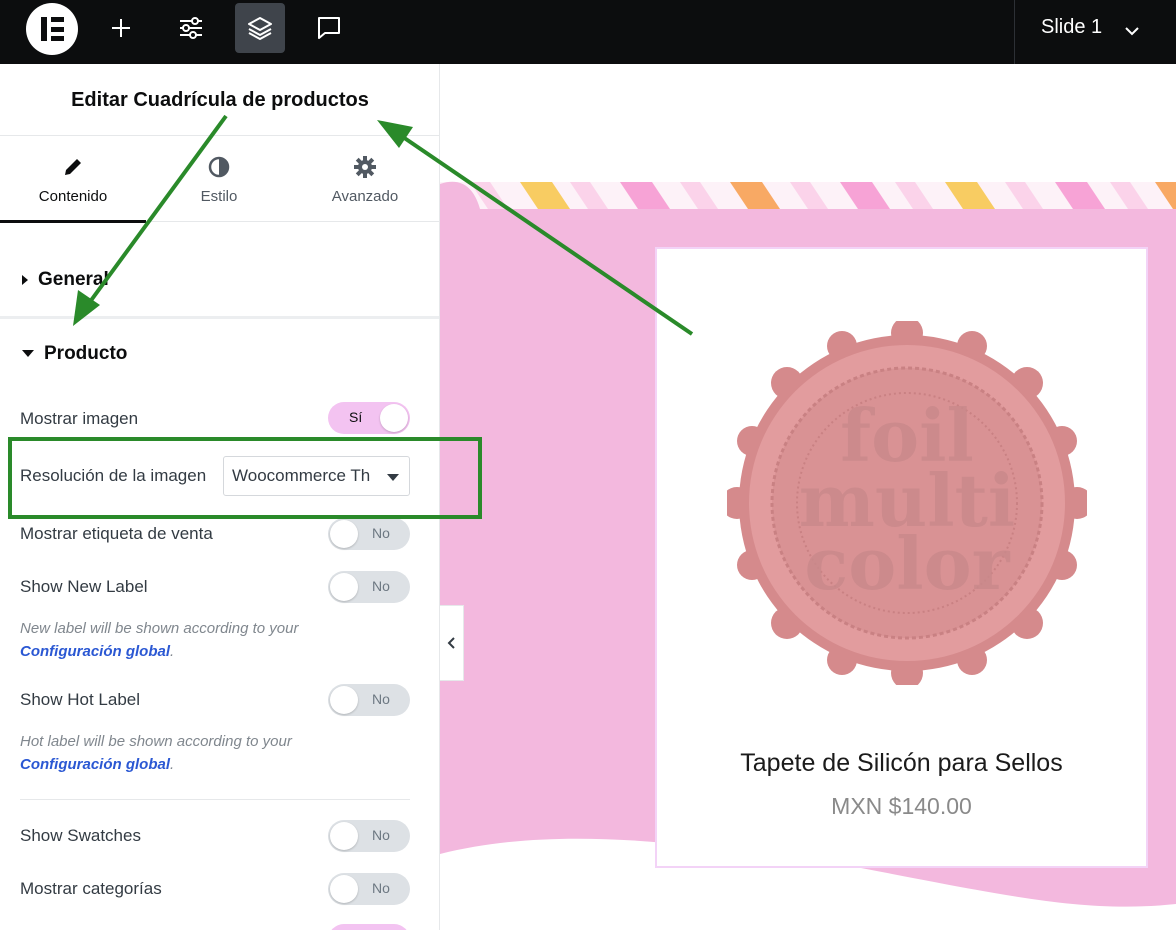 The height and width of the screenshot is (930, 1176). What do you see at coordinates (73, 279) in the screenshot?
I see `section-general-label: General` at bounding box center [73, 279].